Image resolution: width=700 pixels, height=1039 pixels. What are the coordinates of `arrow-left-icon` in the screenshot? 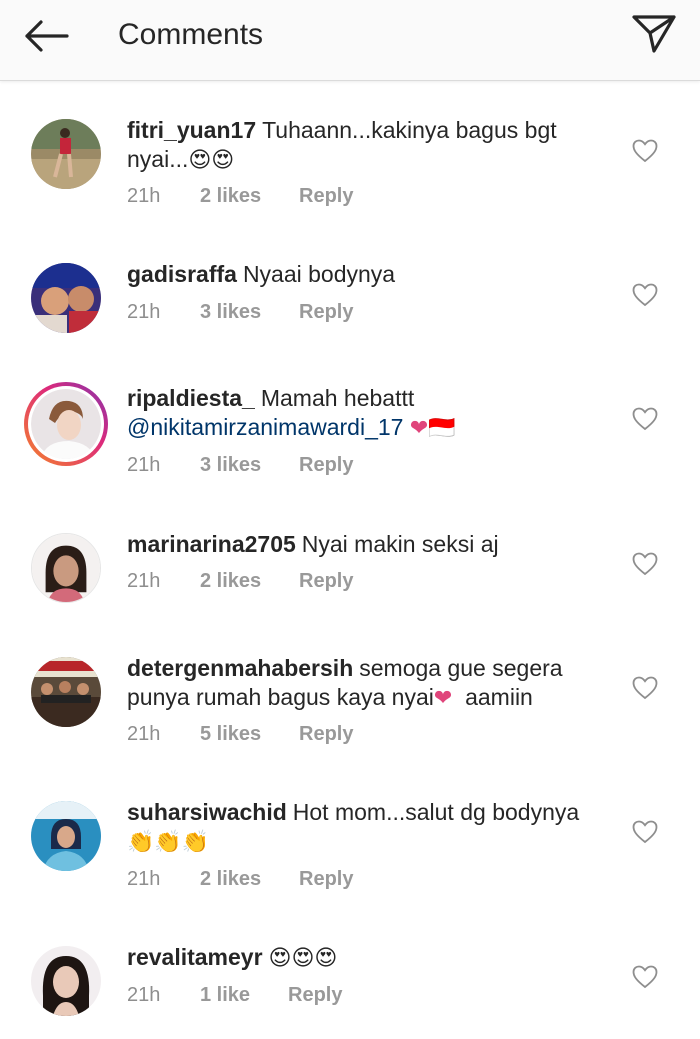 It's located at (47, 36).